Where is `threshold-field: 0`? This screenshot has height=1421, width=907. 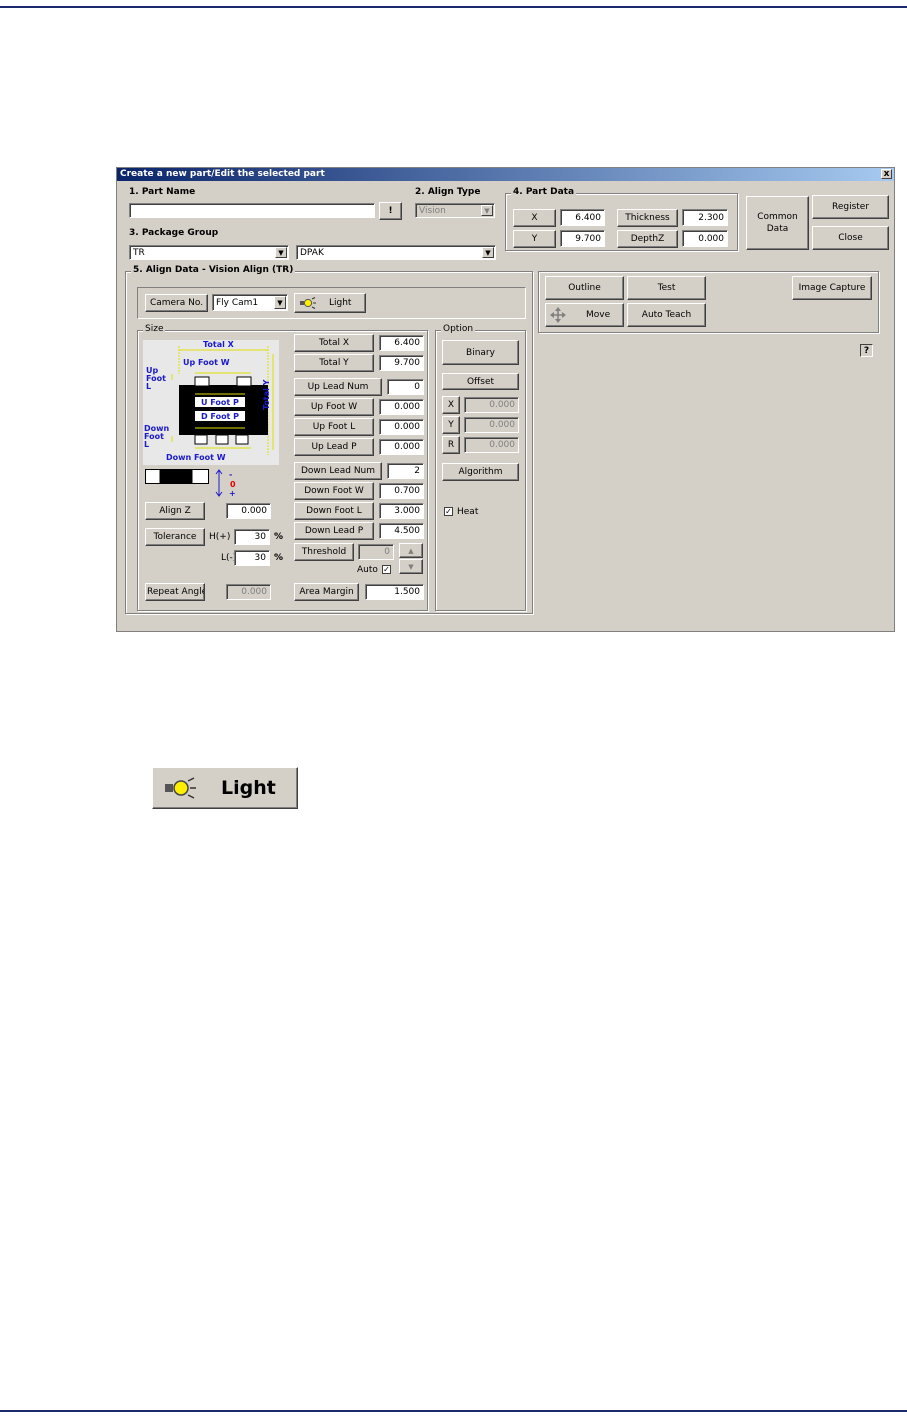 threshold-field: 0 is located at coordinates (376, 552).